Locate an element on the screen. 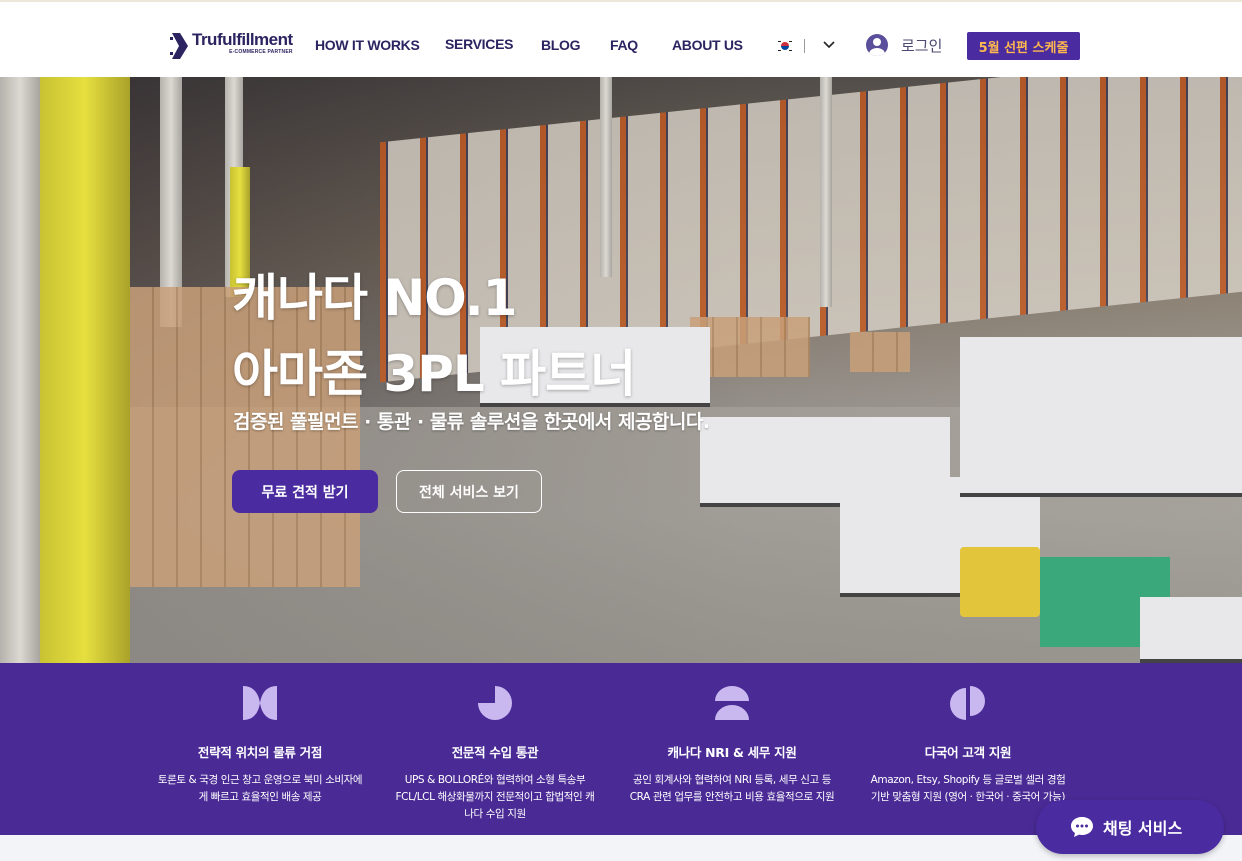  nav-services: SERVICES is located at coordinates (479, 44).